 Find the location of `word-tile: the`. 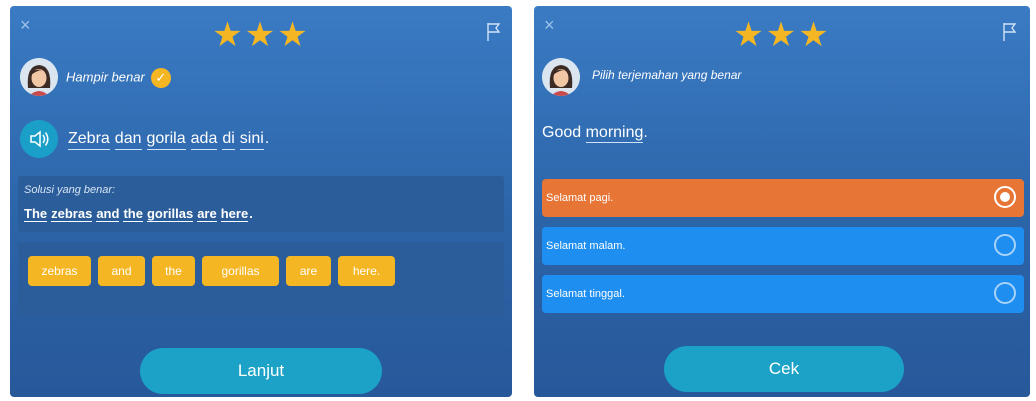

word-tile: the is located at coordinates (173, 271).